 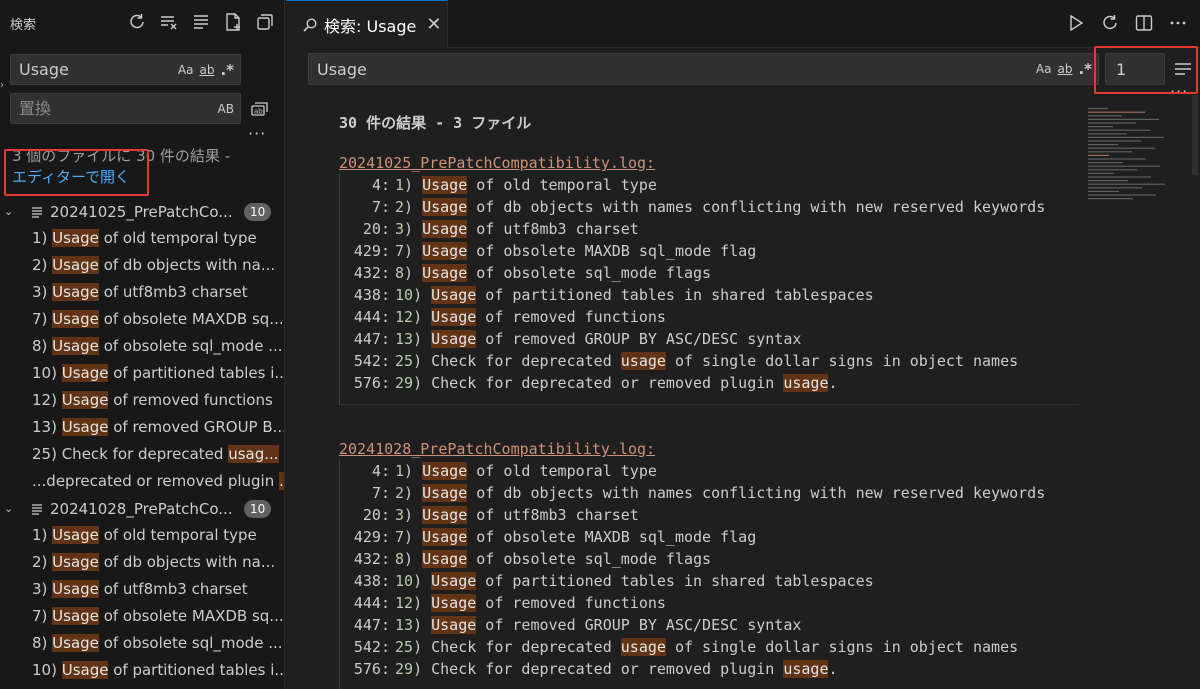 What do you see at coordinates (1076, 23) in the screenshot?
I see `run-search-icon` at bounding box center [1076, 23].